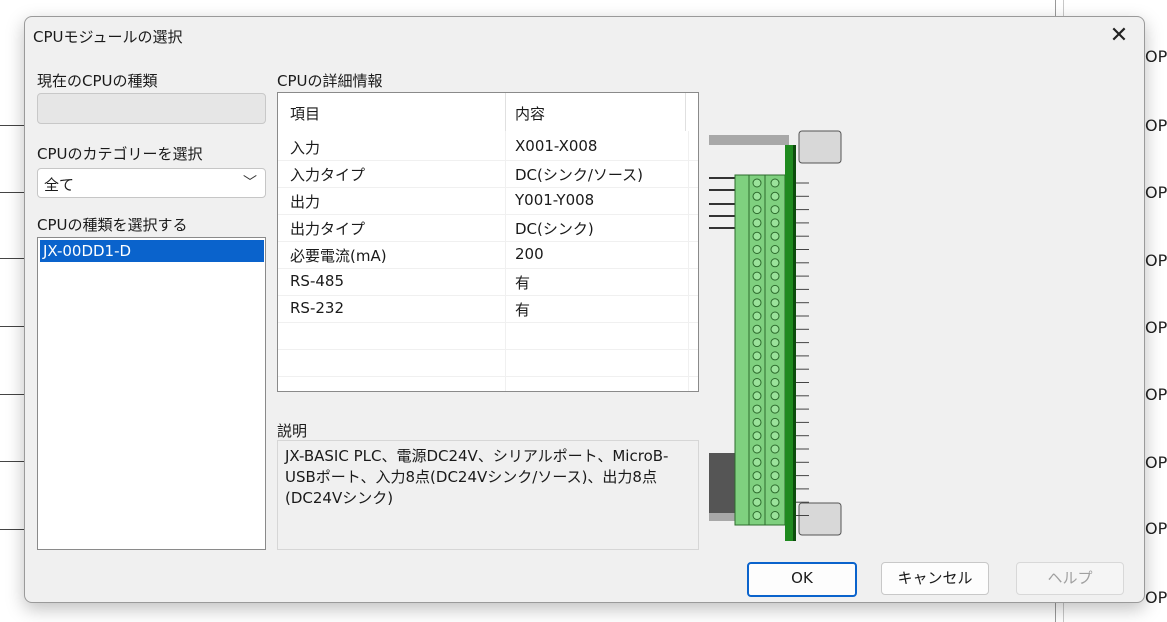 The height and width of the screenshot is (622, 1167). I want to click on help-button: ヘルプ, so click(1070, 578).